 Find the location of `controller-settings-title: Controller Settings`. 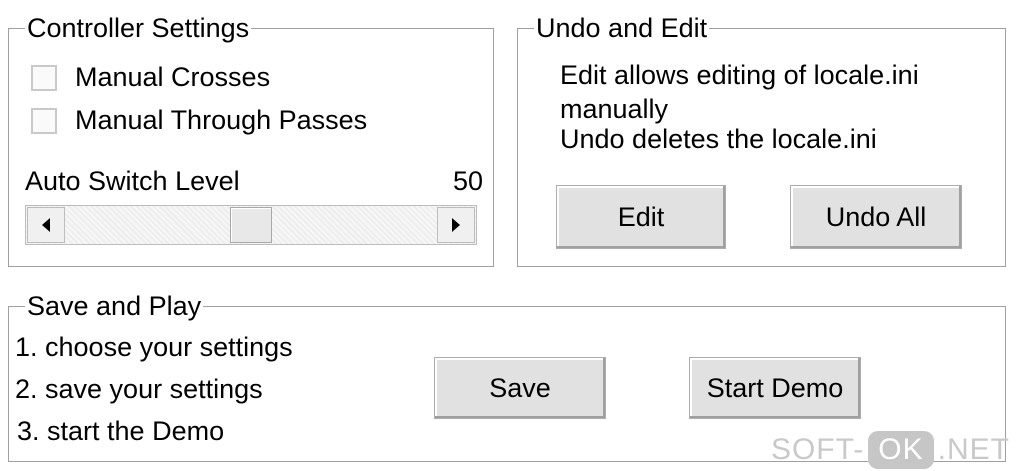

controller-settings-title: Controller Settings is located at coordinates (138, 28).